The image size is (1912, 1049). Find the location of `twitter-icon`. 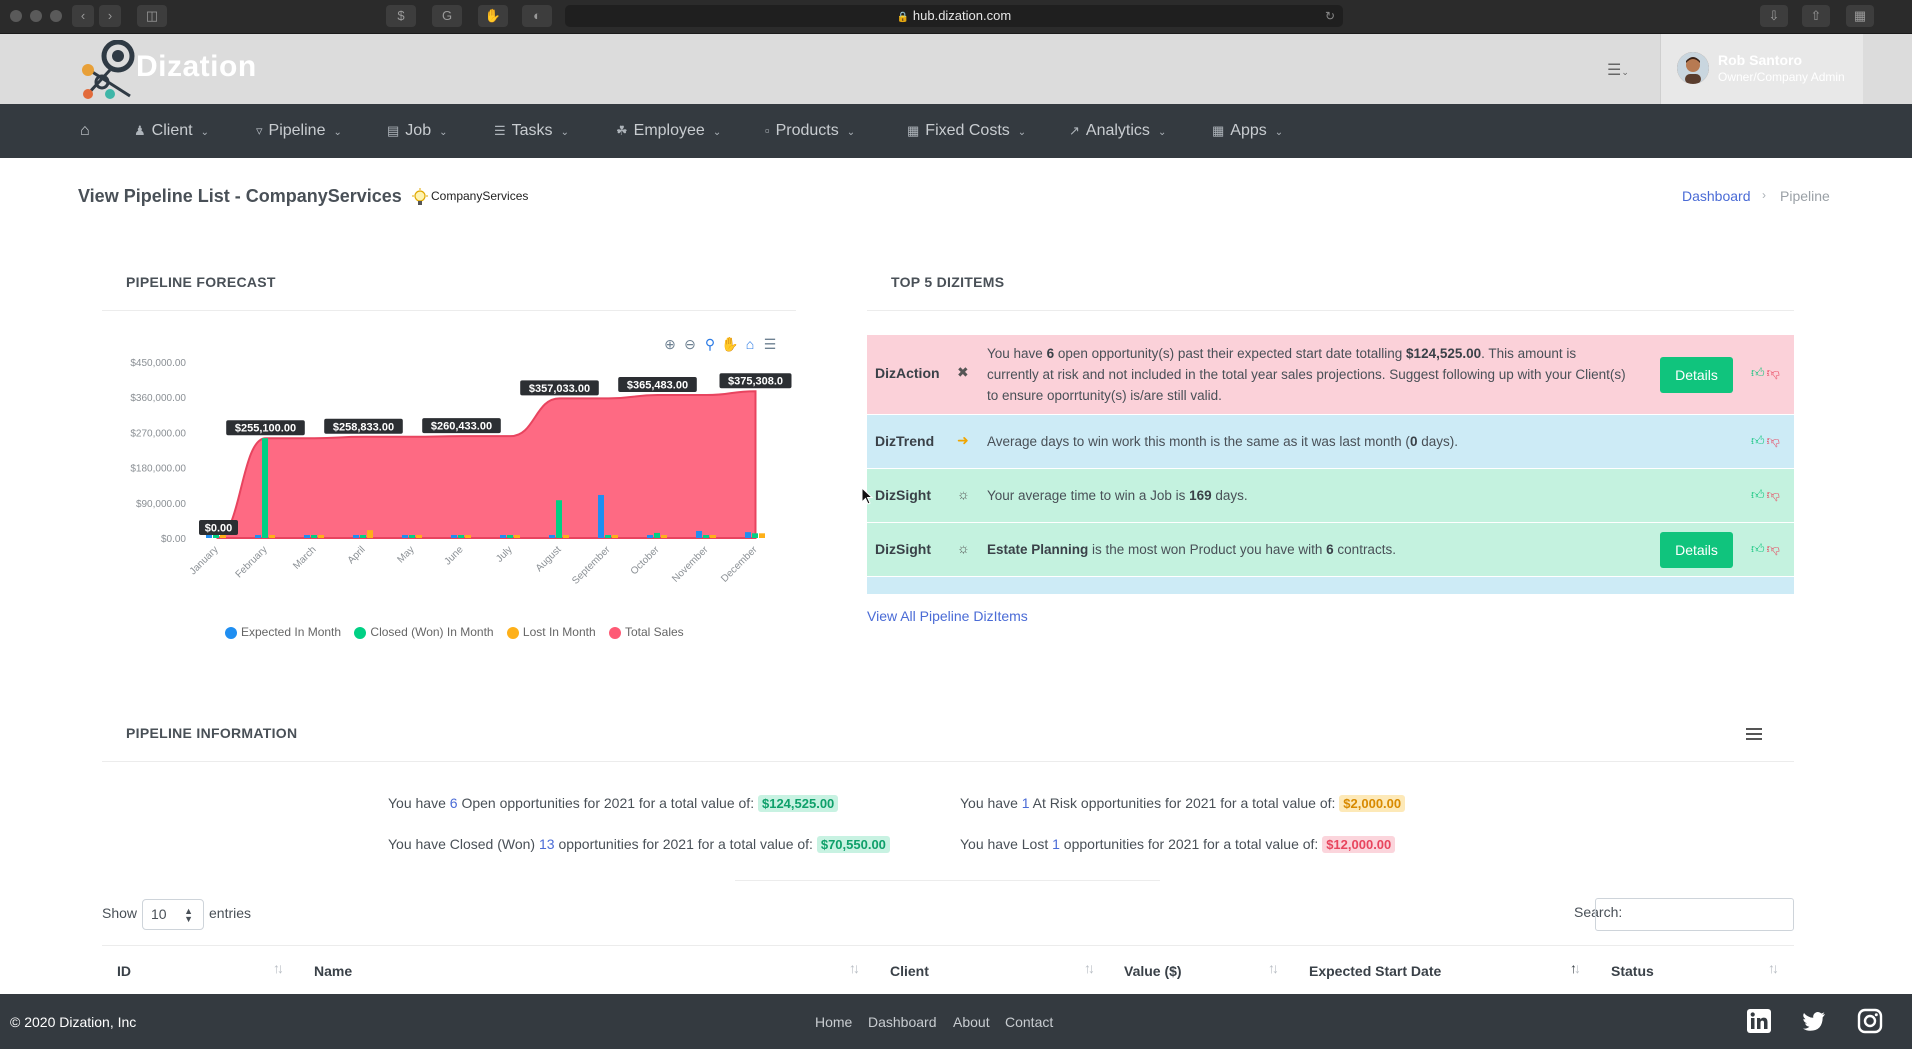

twitter-icon is located at coordinates (1814, 1021).